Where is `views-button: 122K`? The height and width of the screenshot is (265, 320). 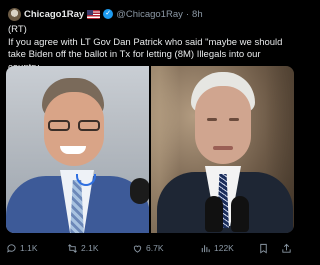 views-button: 122K is located at coordinates (217, 248).